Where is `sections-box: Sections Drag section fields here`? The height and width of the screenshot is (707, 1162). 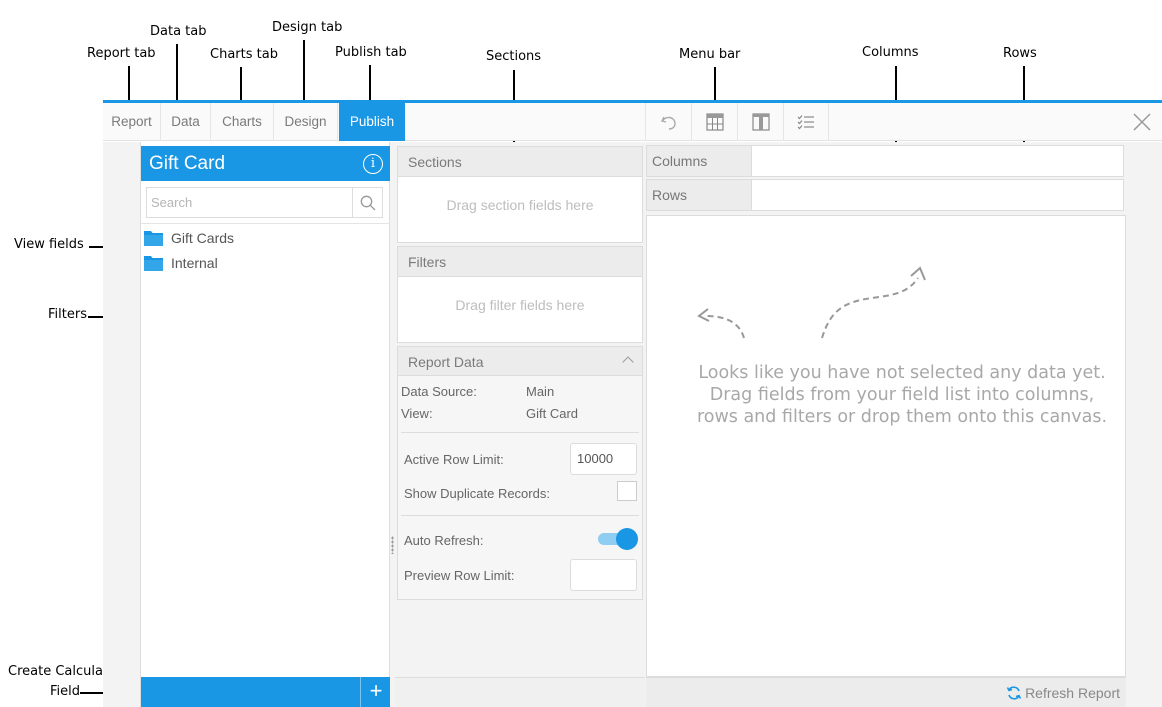
sections-box: Sections Drag section fields here is located at coordinates (520, 194).